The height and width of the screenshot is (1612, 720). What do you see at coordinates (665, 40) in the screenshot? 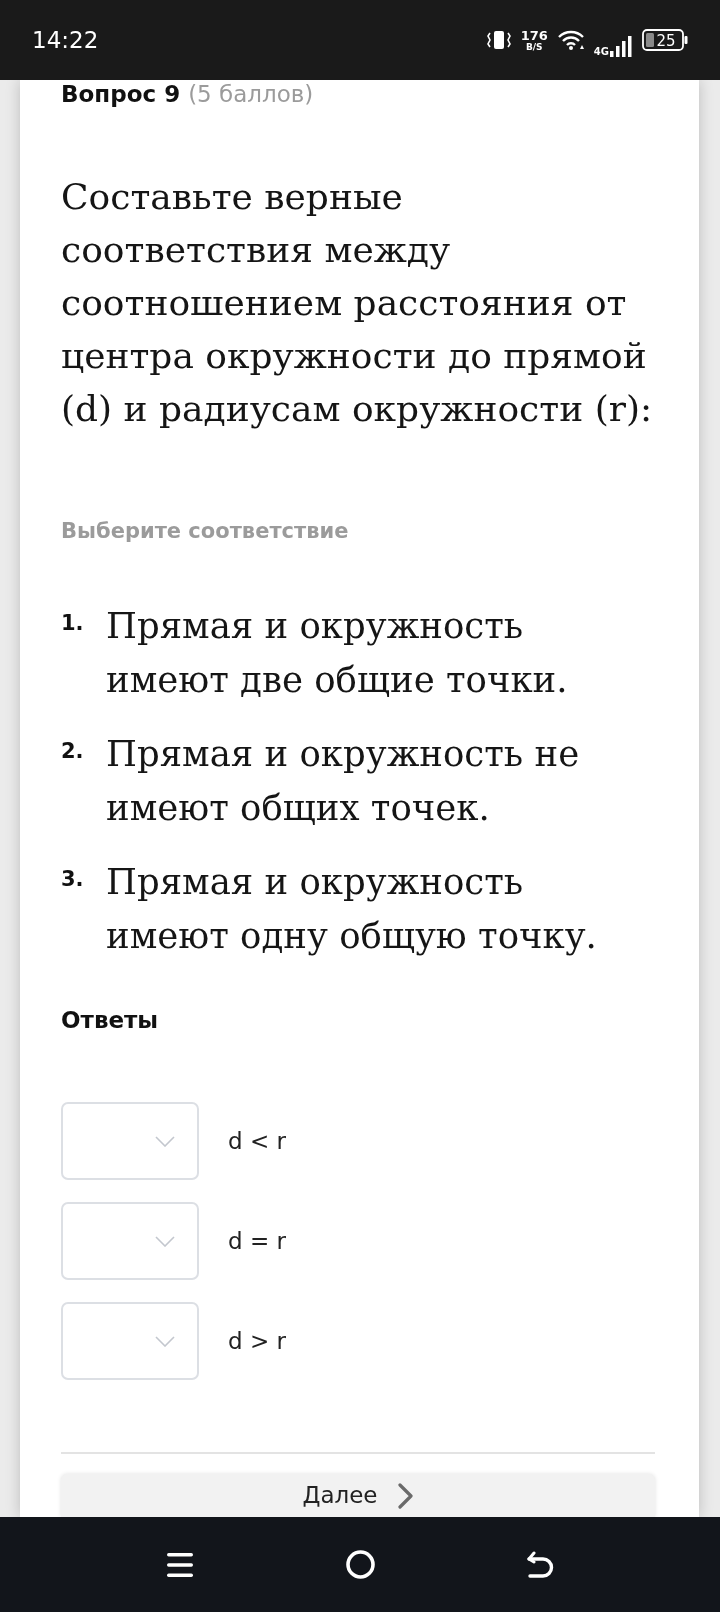
I see `battery-indicator: 25` at bounding box center [665, 40].